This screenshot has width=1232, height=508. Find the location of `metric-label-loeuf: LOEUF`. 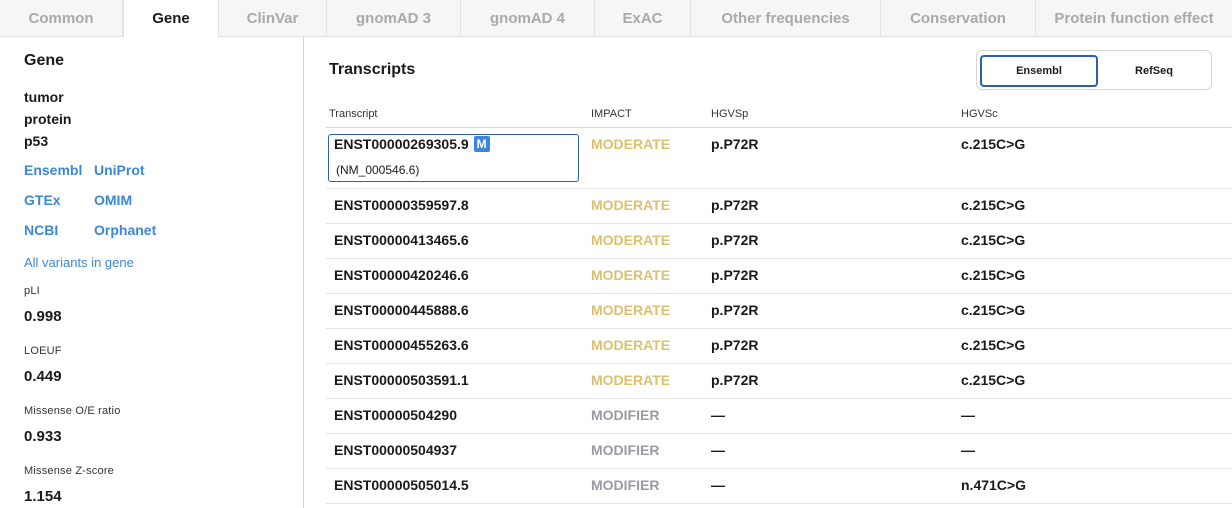

metric-label-loeuf: LOEUF is located at coordinates (43, 351).